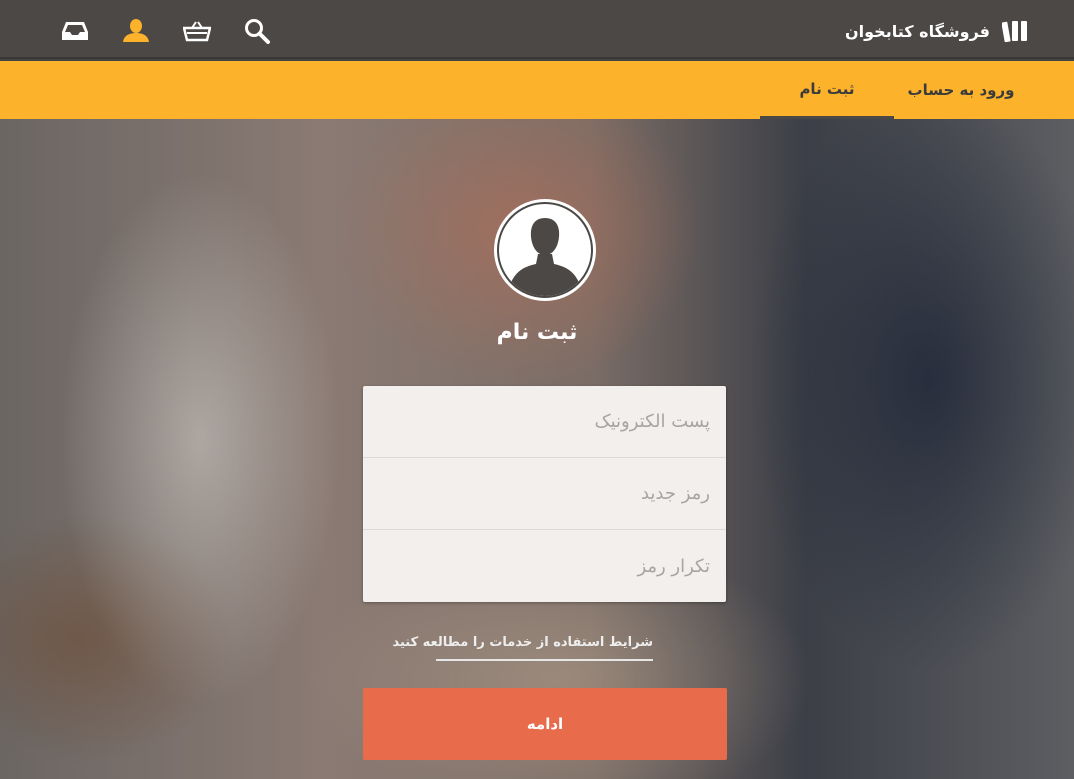  I want to click on tab-register: ثبت نام, so click(827, 90).